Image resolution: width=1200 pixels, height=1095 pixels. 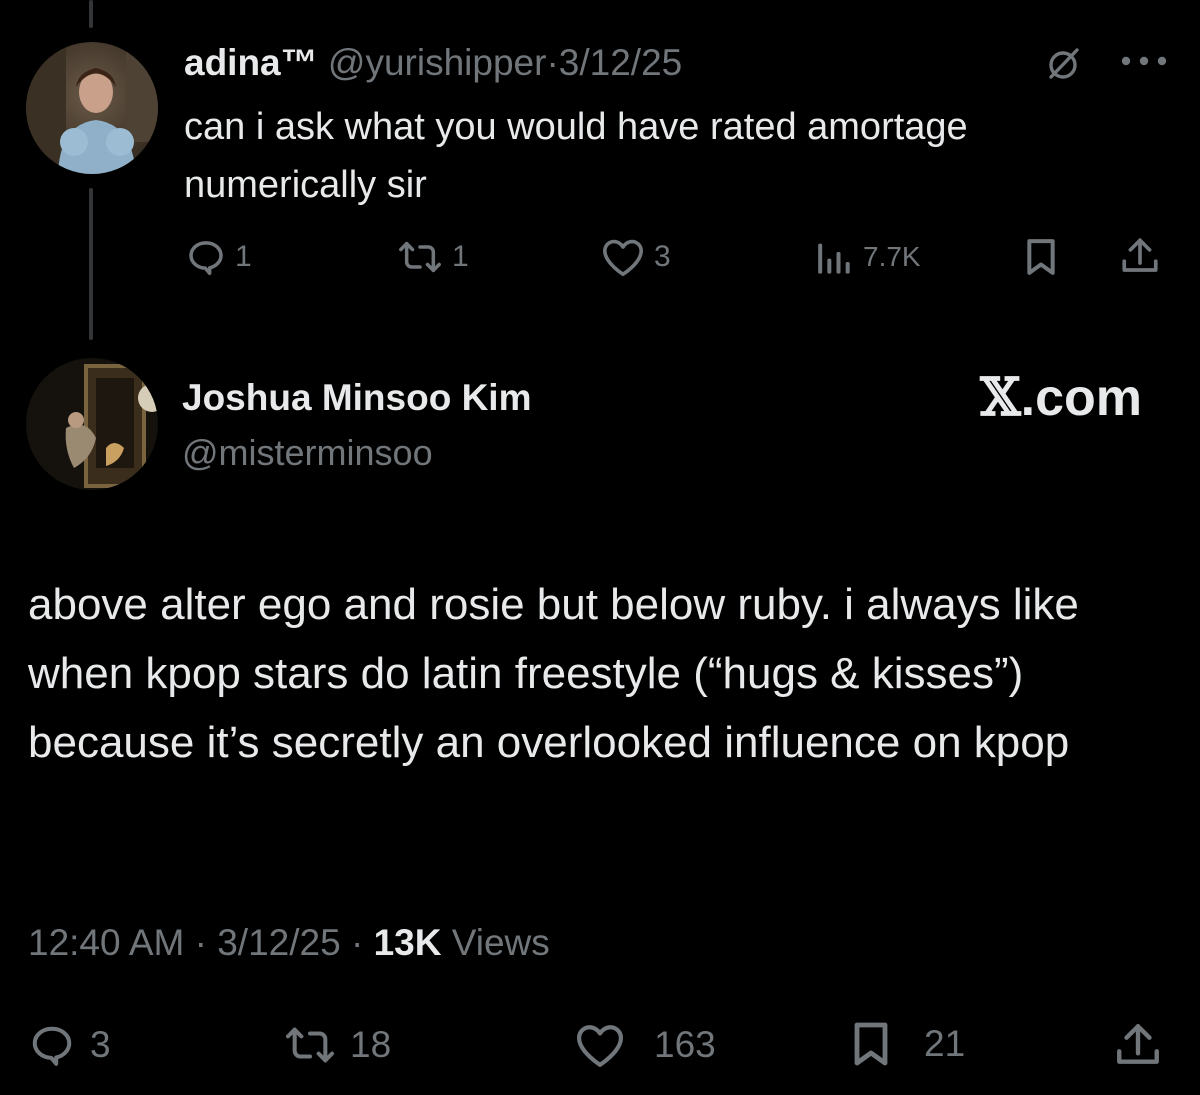 I want to click on bookmark-count: 21, so click(x=945, y=1043).